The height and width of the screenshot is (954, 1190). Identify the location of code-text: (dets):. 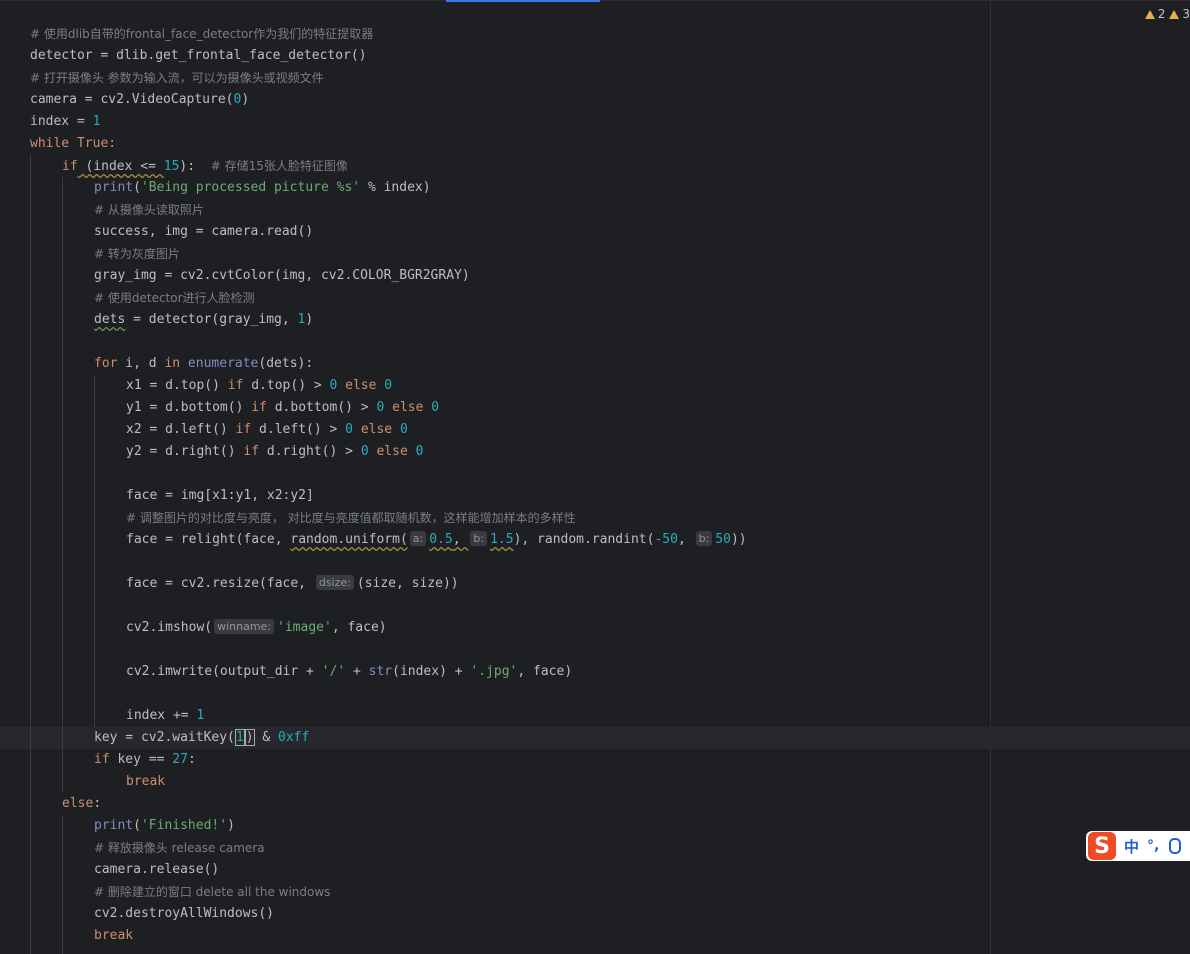
(286, 363).